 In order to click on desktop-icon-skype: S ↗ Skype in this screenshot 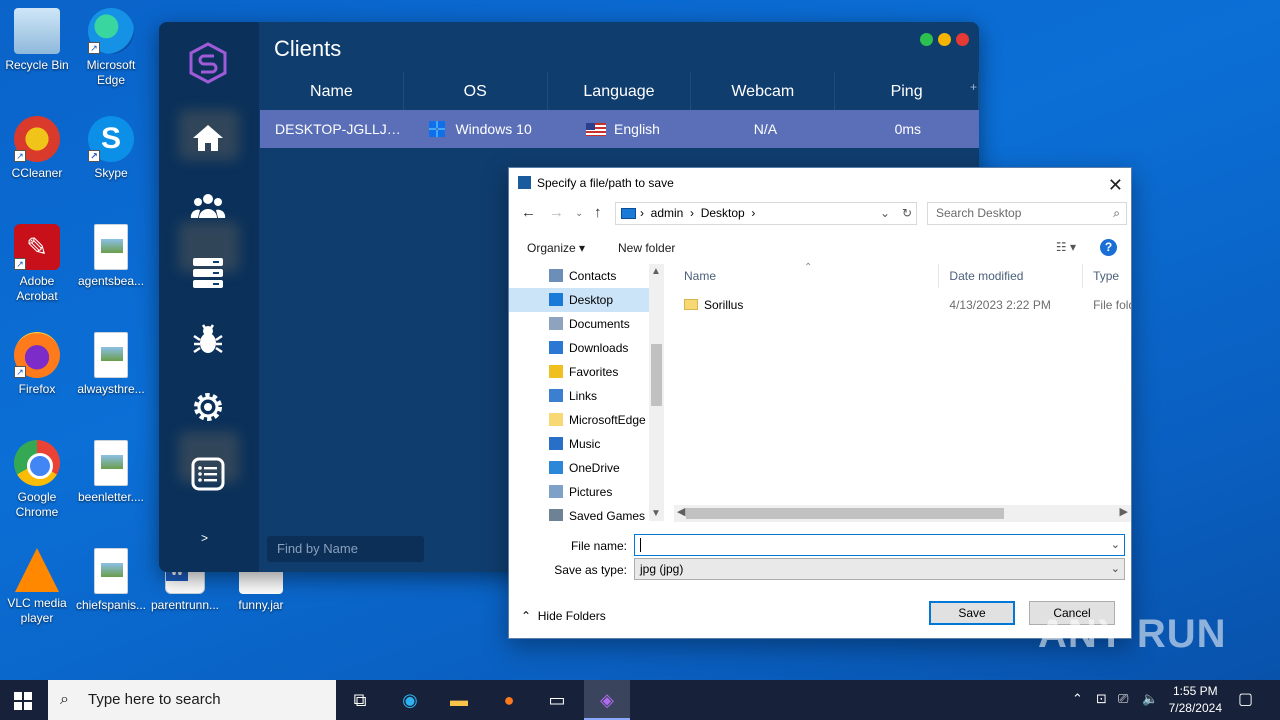, I will do `click(111, 148)`.